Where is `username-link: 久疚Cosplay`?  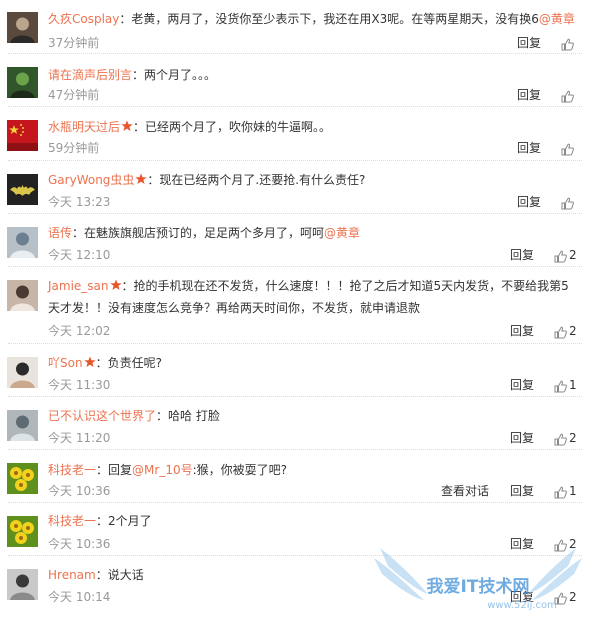
username-link: 久疚Cosplay is located at coordinates (83, 19).